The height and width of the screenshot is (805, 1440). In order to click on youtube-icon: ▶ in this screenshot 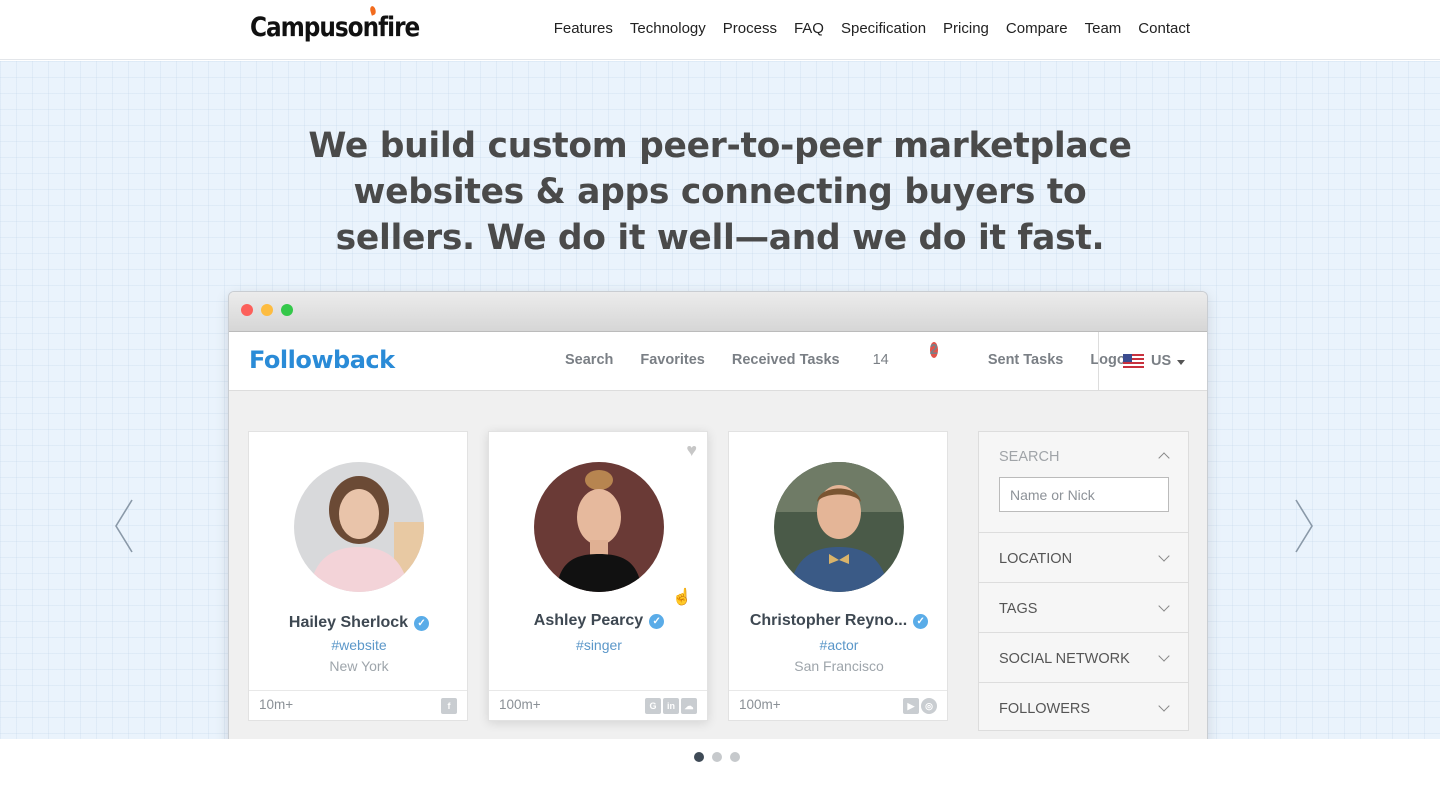, I will do `click(911, 706)`.